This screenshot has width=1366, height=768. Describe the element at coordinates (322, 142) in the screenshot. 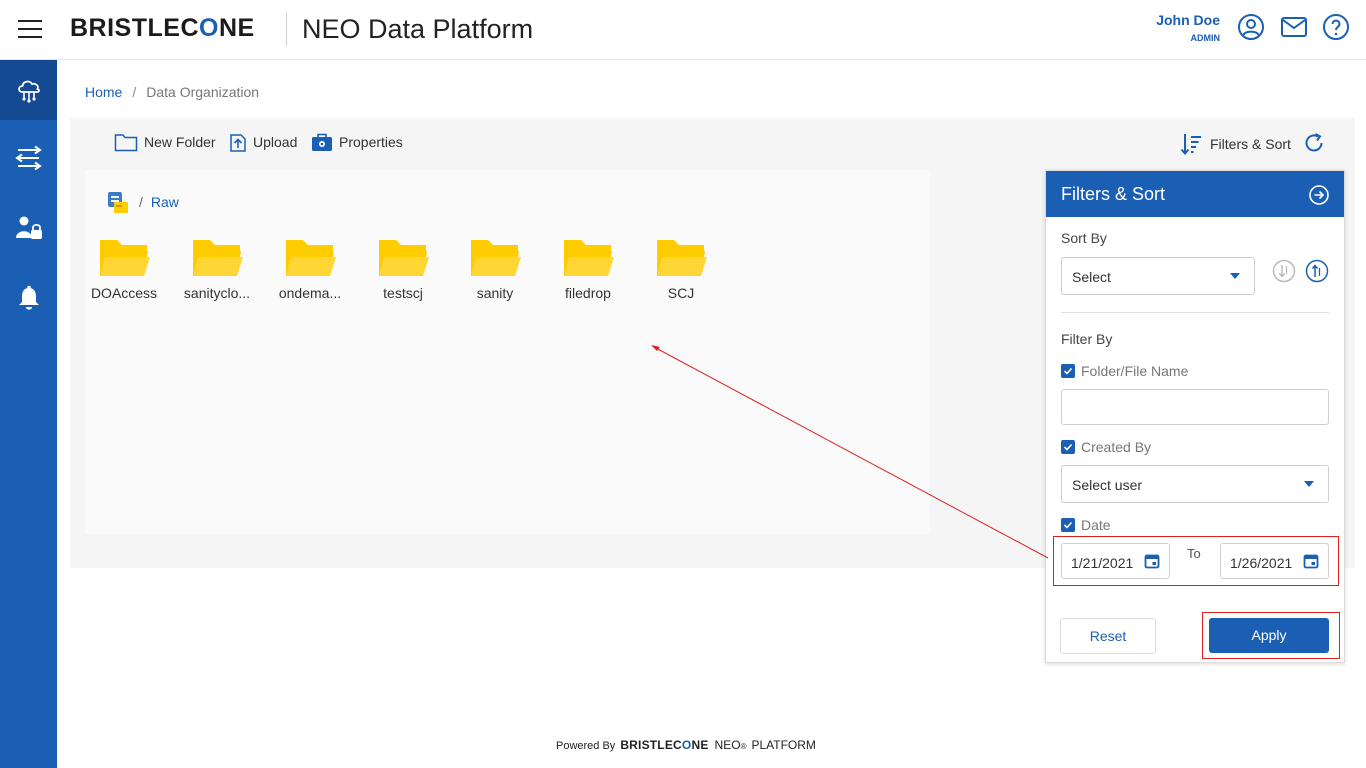

I see `briefcase-icon` at that location.